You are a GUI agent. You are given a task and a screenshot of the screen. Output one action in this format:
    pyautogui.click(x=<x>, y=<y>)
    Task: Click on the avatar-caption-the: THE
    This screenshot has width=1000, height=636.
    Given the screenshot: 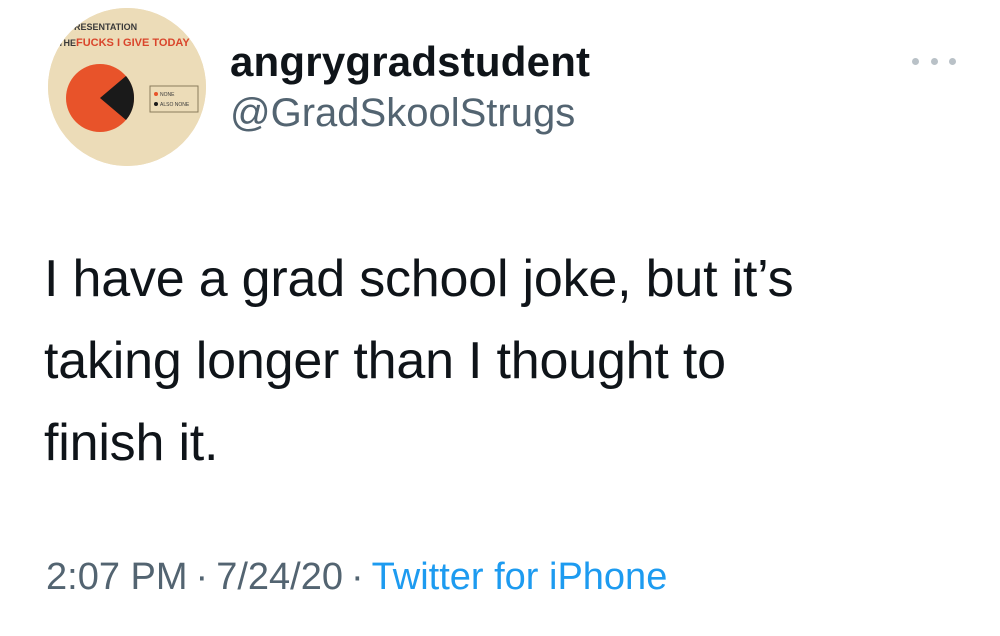 What is the action you would take?
    pyautogui.click(x=67, y=43)
    